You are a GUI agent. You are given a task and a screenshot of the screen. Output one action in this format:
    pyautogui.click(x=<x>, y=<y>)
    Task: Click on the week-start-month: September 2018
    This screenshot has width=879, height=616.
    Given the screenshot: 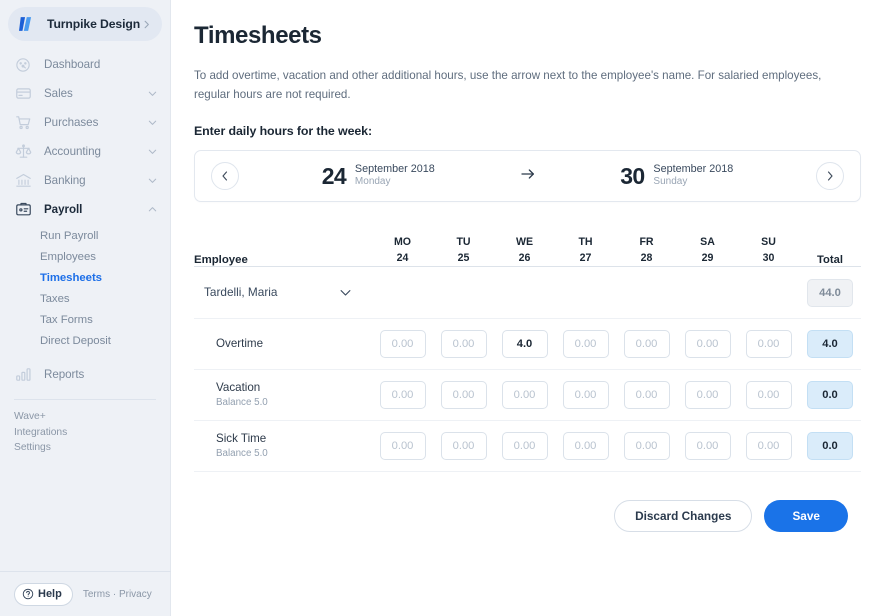 What is the action you would take?
    pyautogui.click(x=394, y=169)
    